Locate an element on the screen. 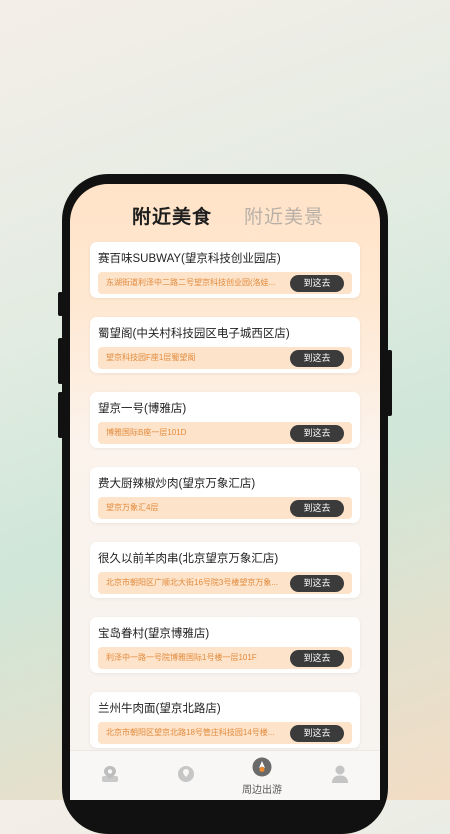  restaurant-name: 望京一号(博雅店) is located at coordinates (142, 409).